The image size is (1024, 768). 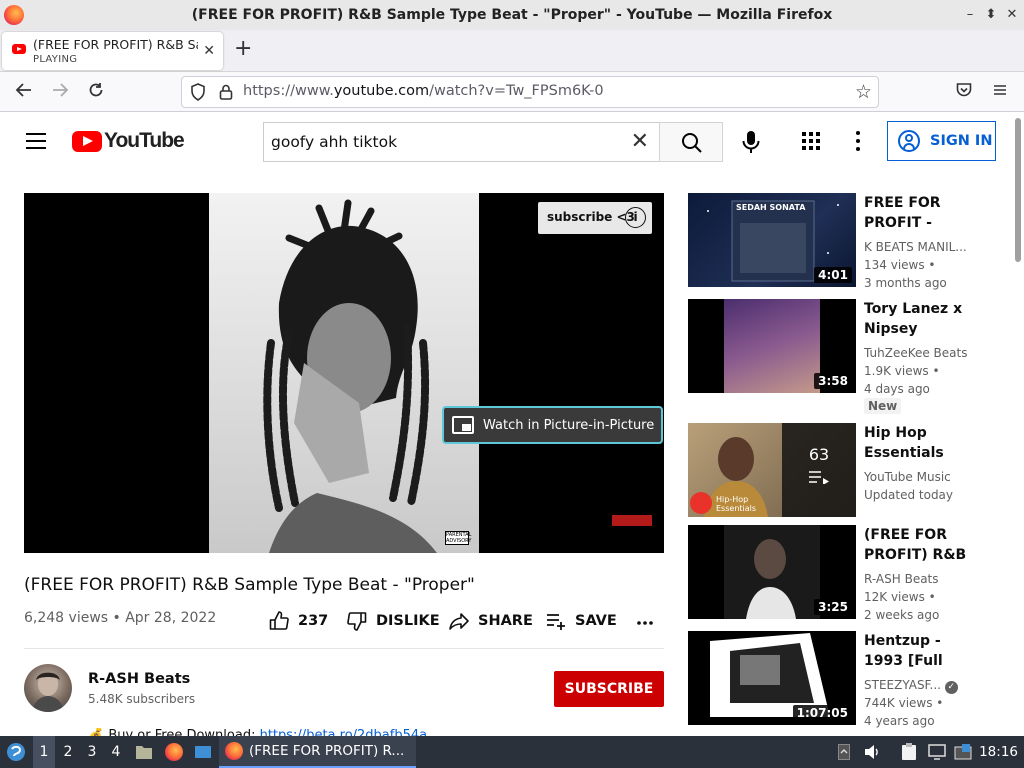 What do you see at coordinates (937, 752) in the screenshot?
I see `display-icon` at bounding box center [937, 752].